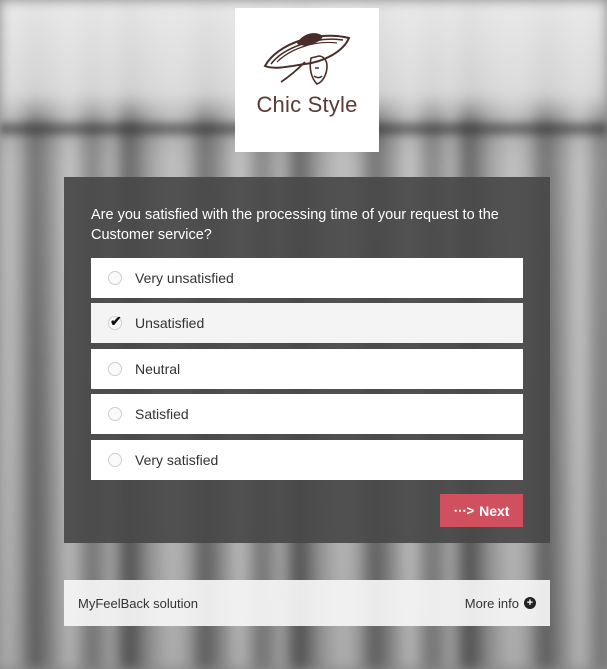  I want to click on hat-woman-logo-icon, so click(307, 59).